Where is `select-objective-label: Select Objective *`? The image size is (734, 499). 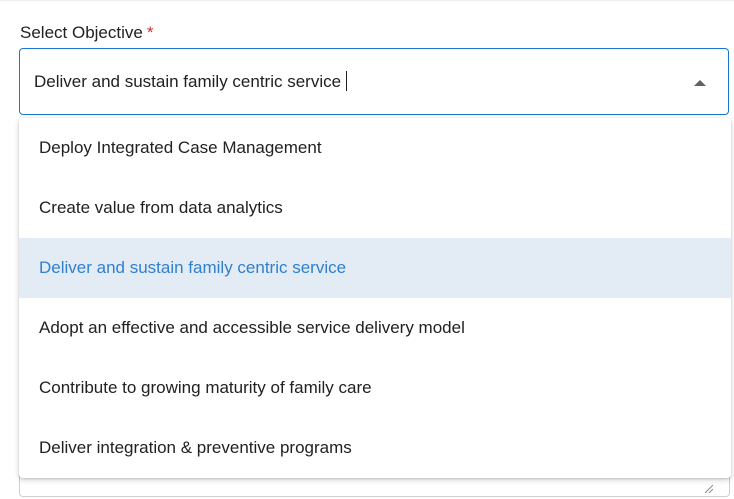
select-objective-label: Select Objective * is located at coordinates (86, 33).